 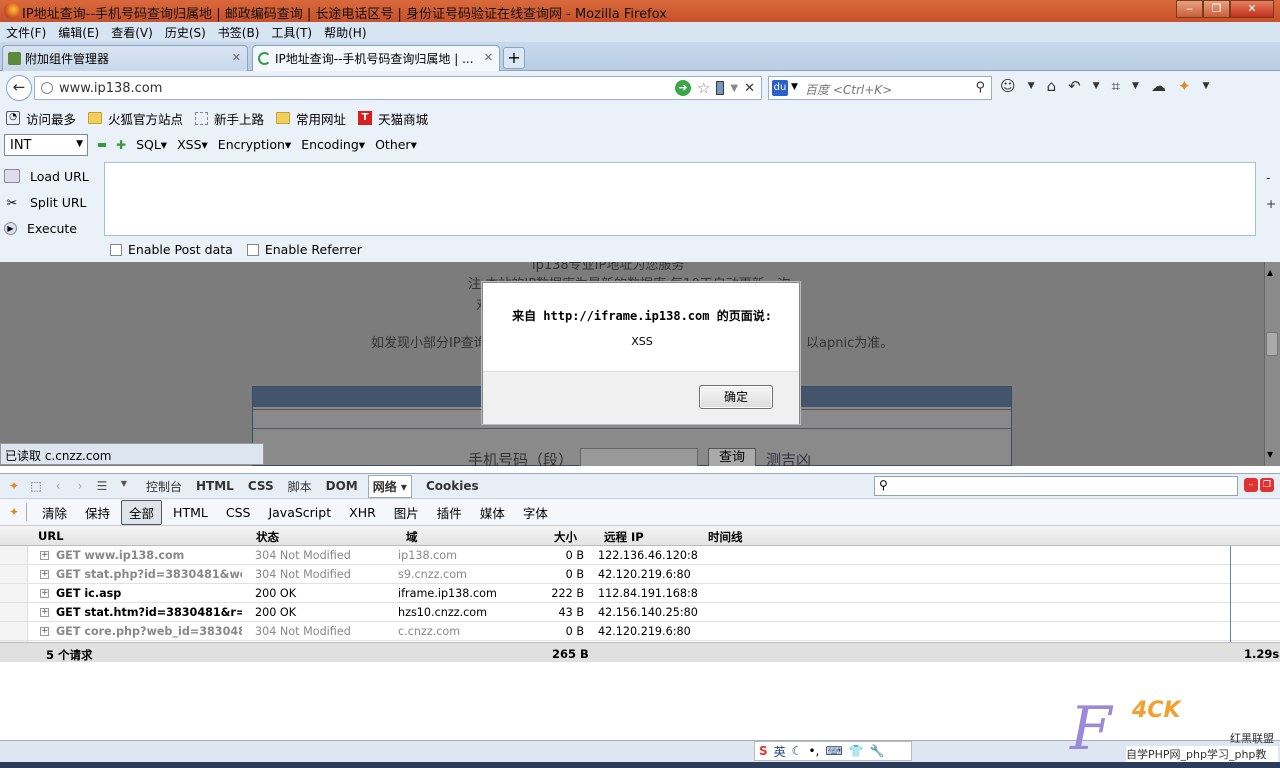 What do you see at coordinates (1189, 9) in the screenshot?
I see `minimize-button: ‒` at bounding box center [1189, 9].